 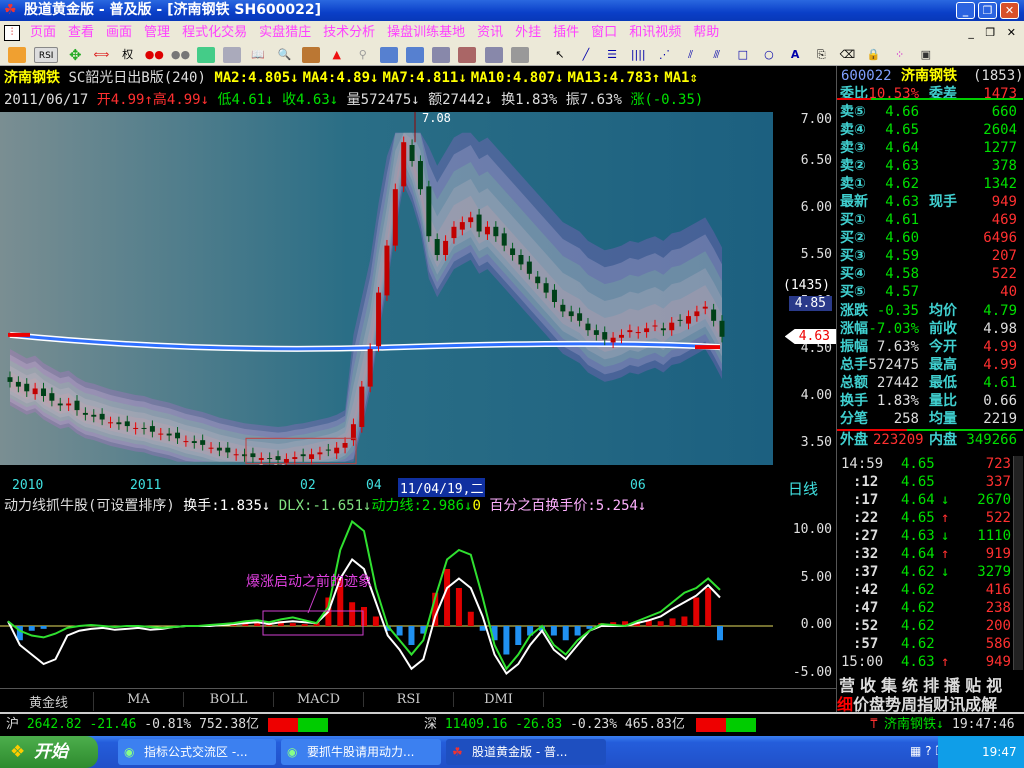 I want to click on channel-tool-icon: ⫻, so click(x=717, y=55).